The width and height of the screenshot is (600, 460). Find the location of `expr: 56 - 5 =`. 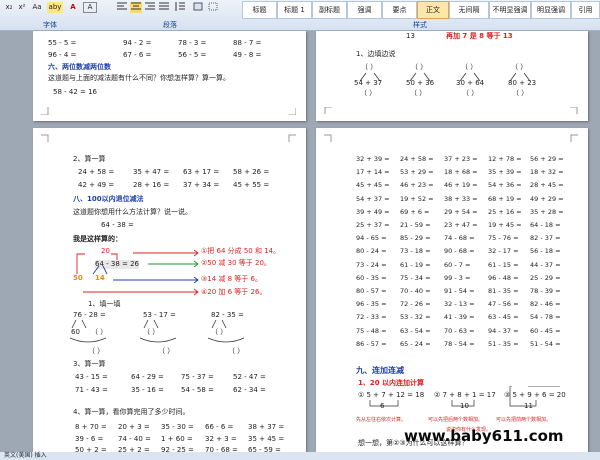

expr: 56 - 5 = is located at coordinates (192, 55).